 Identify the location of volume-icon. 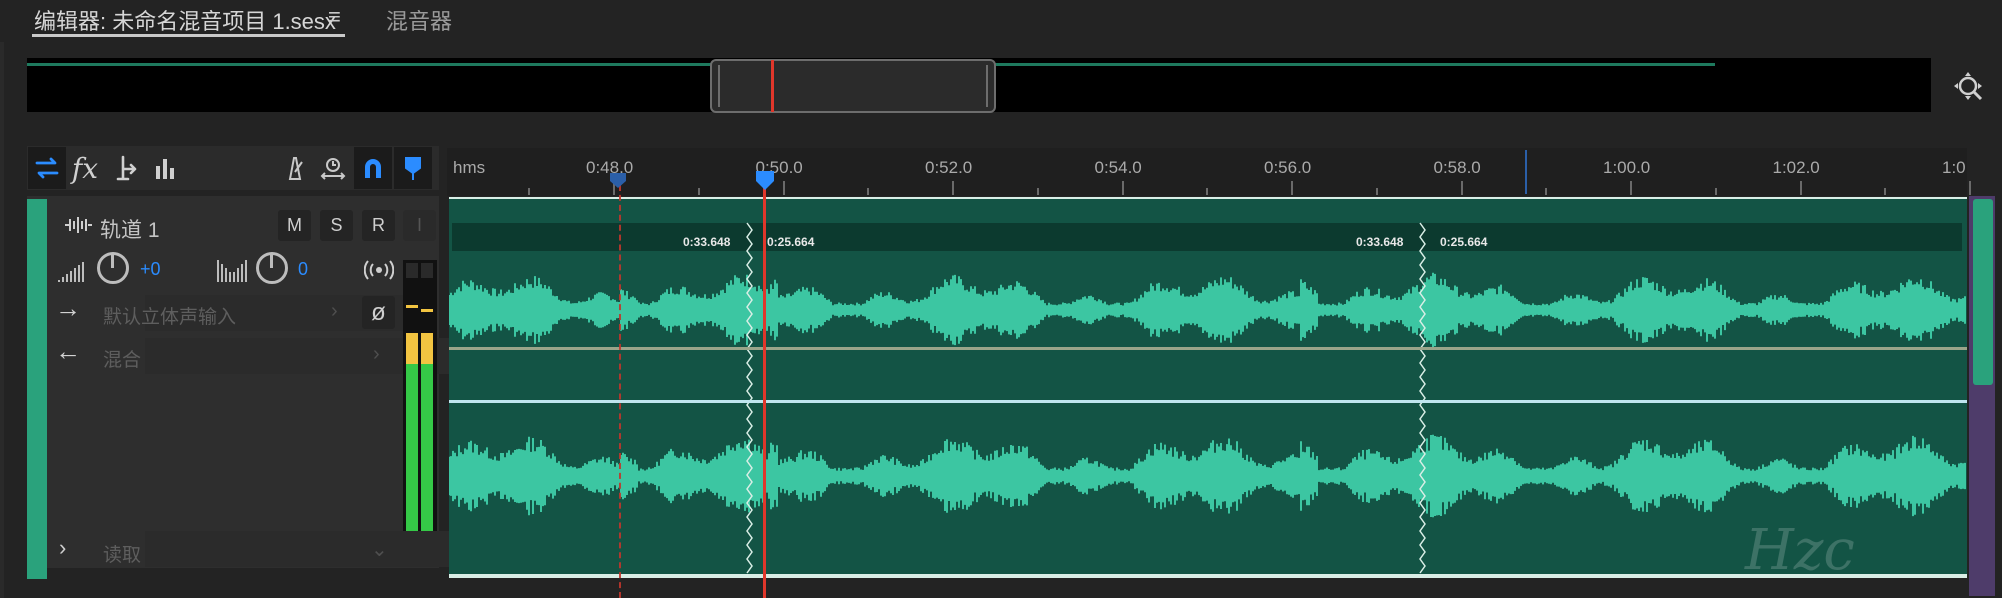
(73, 270).